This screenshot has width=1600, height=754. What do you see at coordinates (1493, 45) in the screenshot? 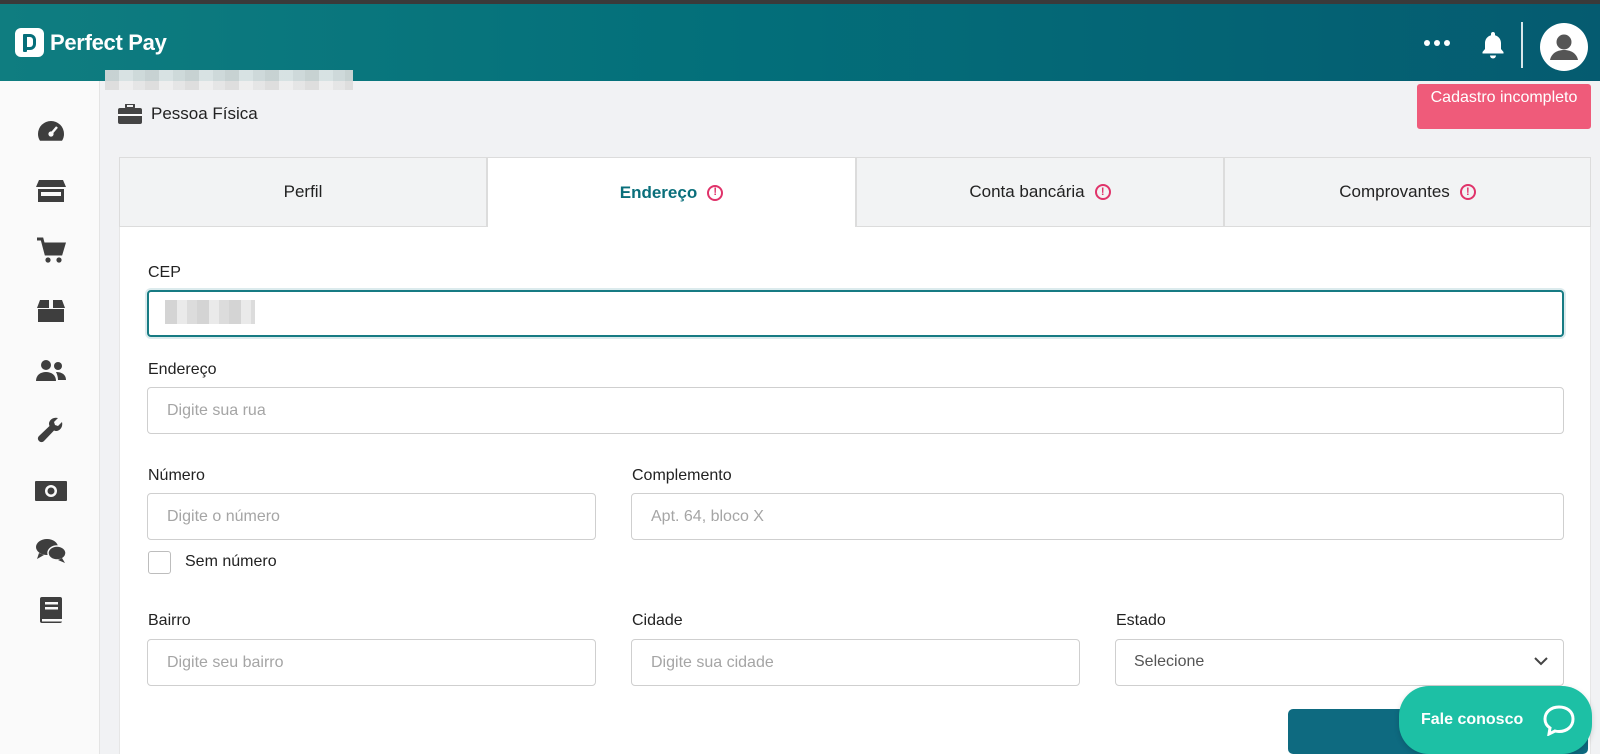
I see `bell-icon` at bounding box center [1493, 45].